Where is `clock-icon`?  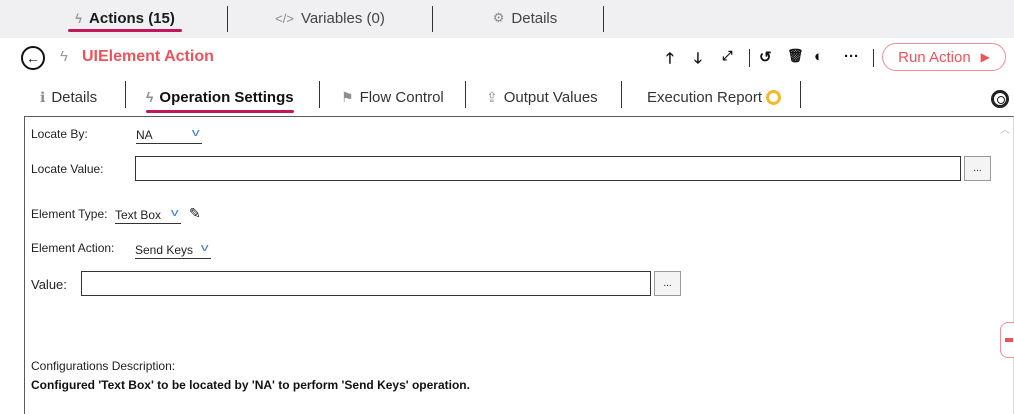 clock-icon is located at coordinates (774, 97).